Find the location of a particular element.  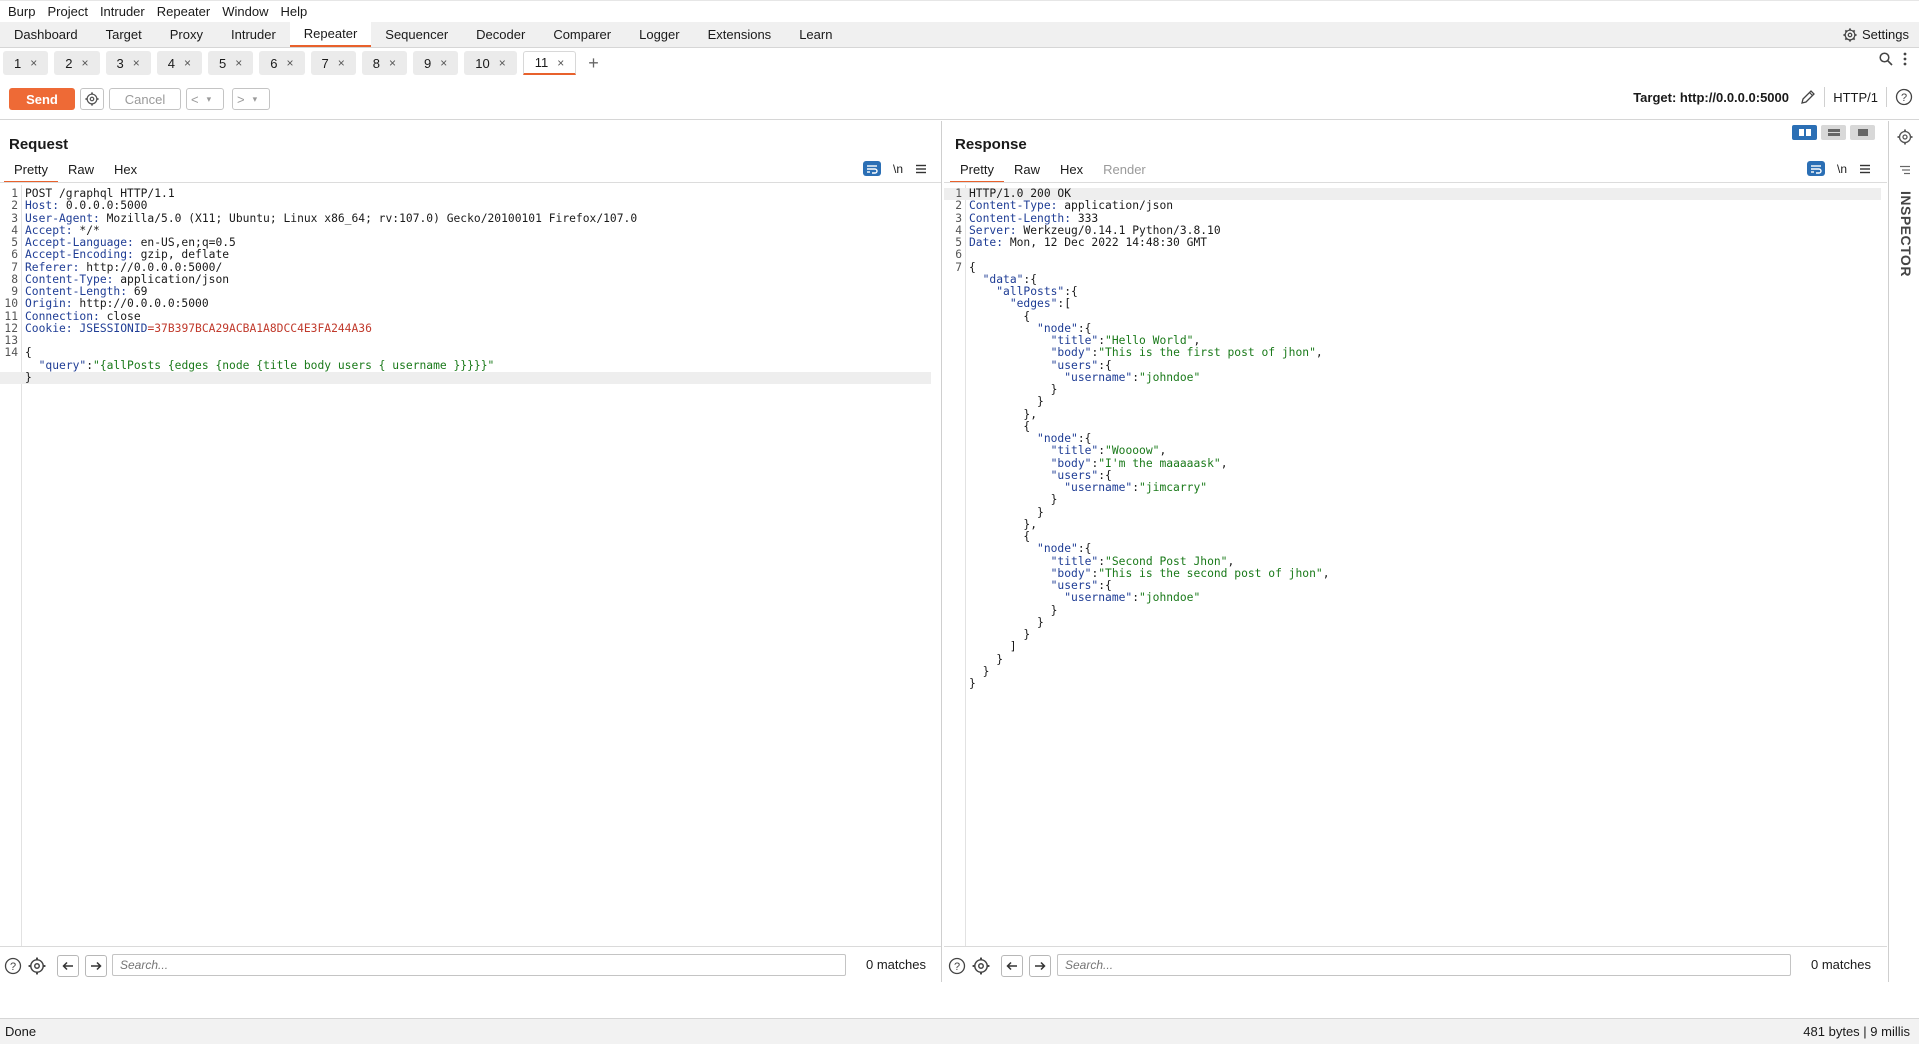

header-name: Date: is located at coordinates (986, 242).